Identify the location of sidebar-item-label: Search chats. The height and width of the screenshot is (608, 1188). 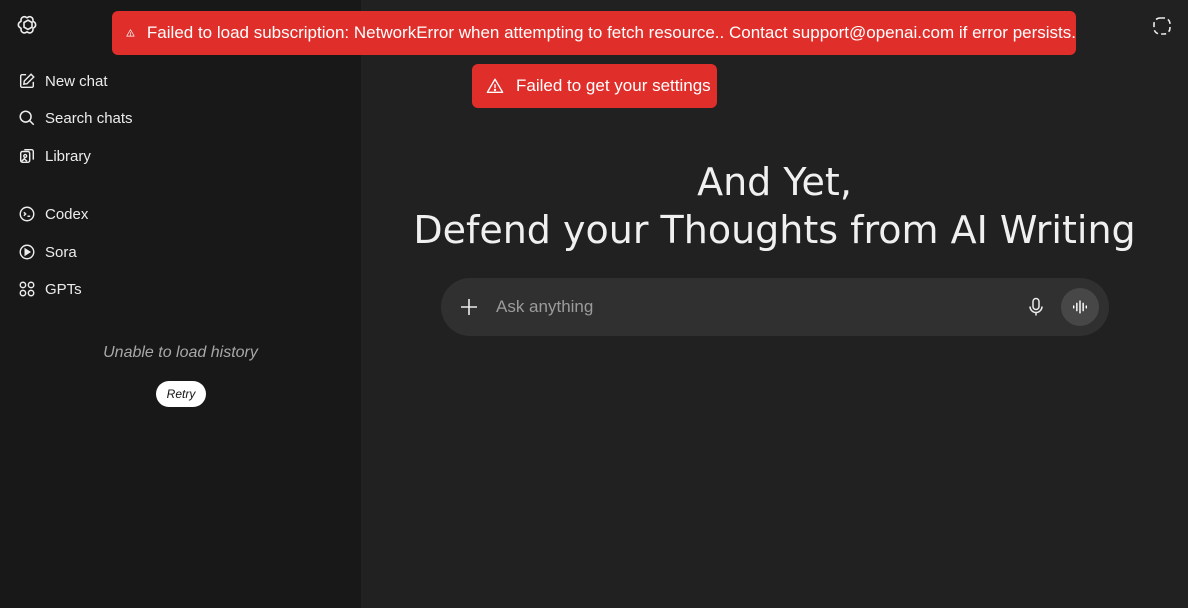
(89, 118).